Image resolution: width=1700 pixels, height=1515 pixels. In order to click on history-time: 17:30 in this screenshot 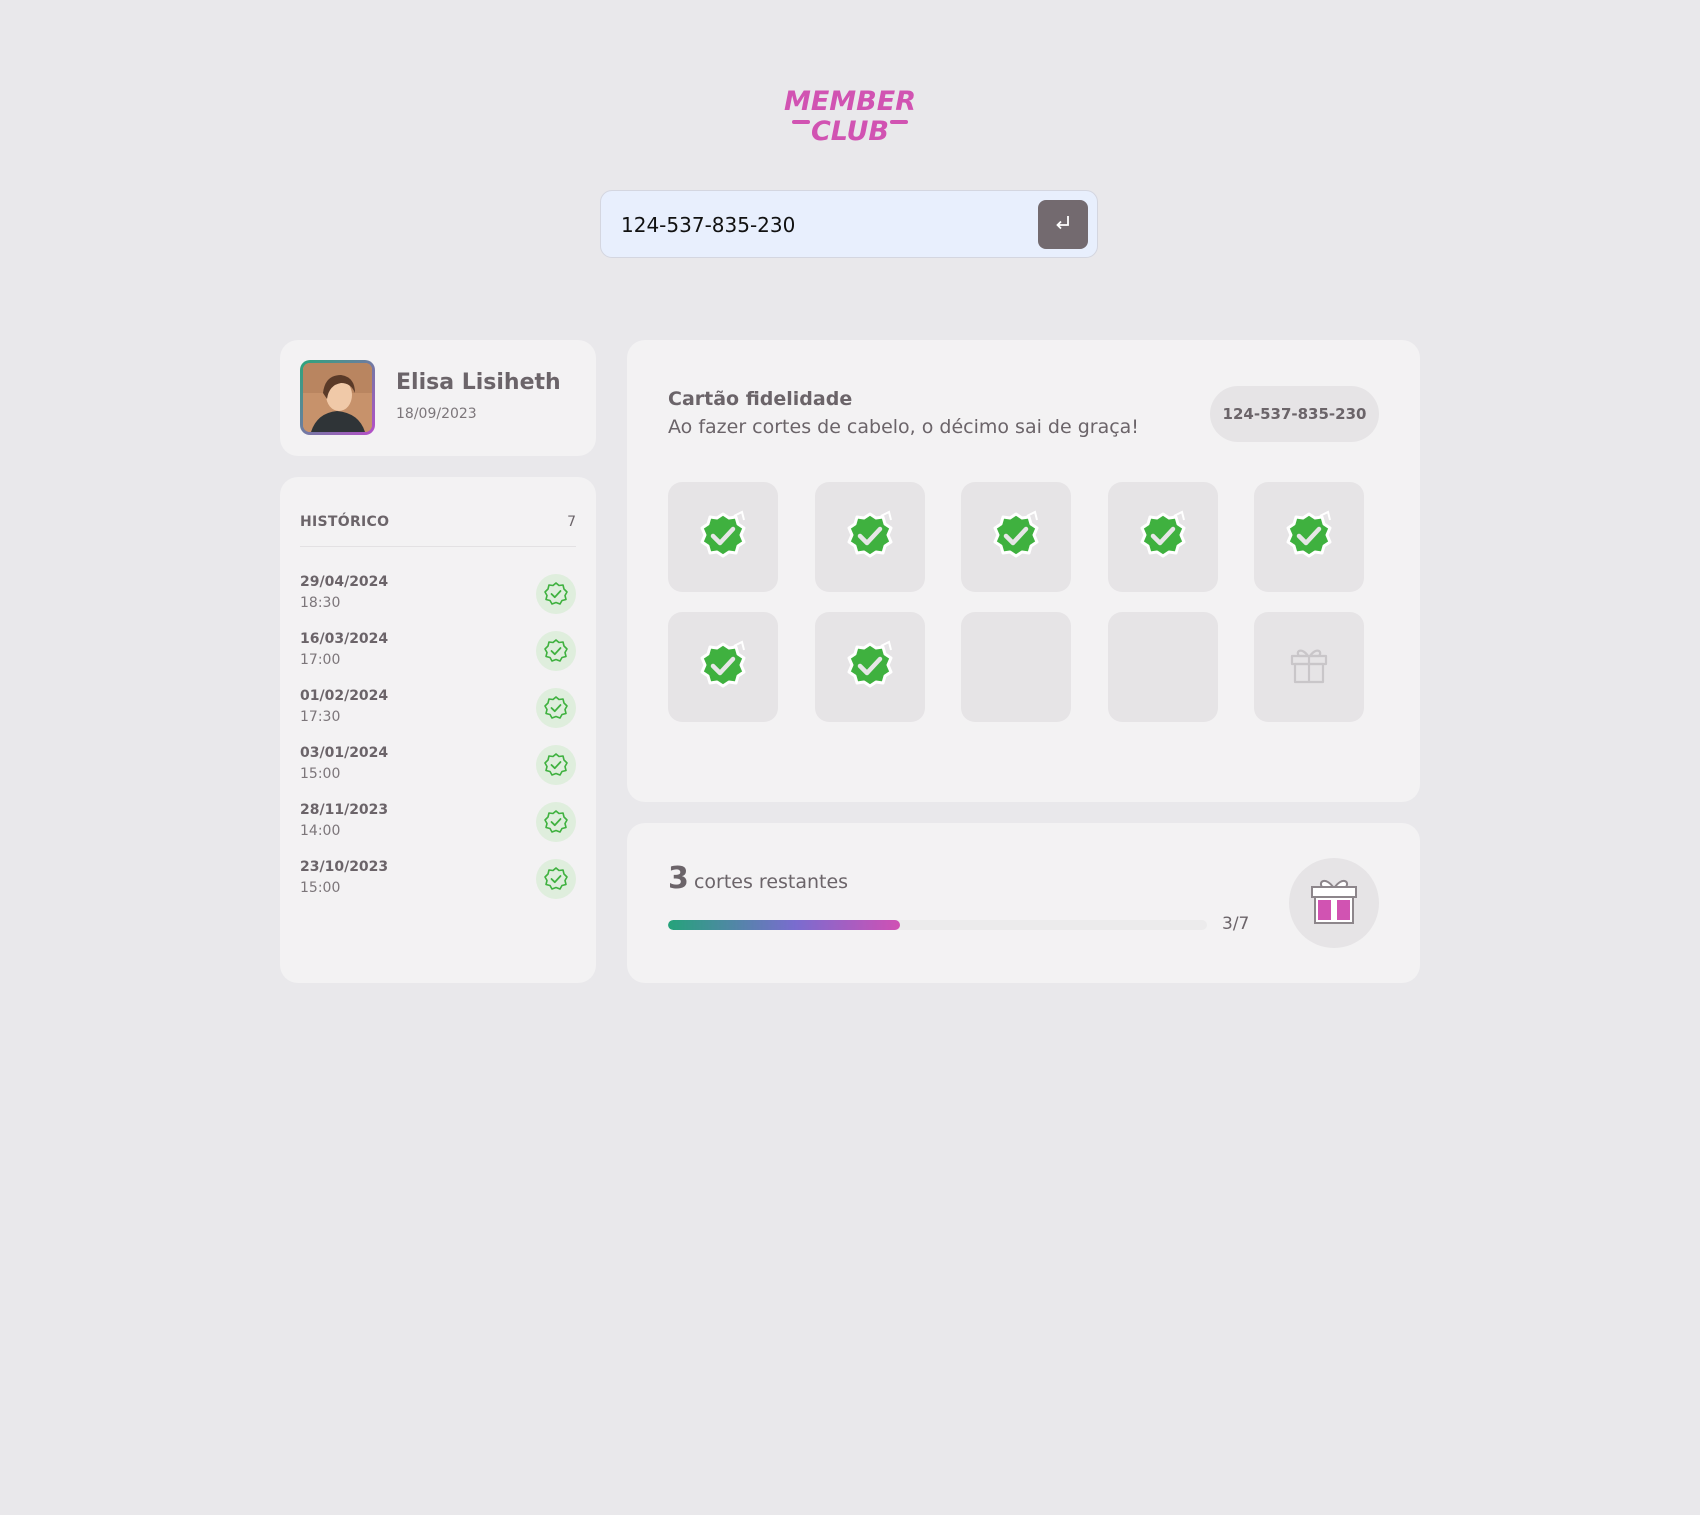, I will do `click(320, 717)`.